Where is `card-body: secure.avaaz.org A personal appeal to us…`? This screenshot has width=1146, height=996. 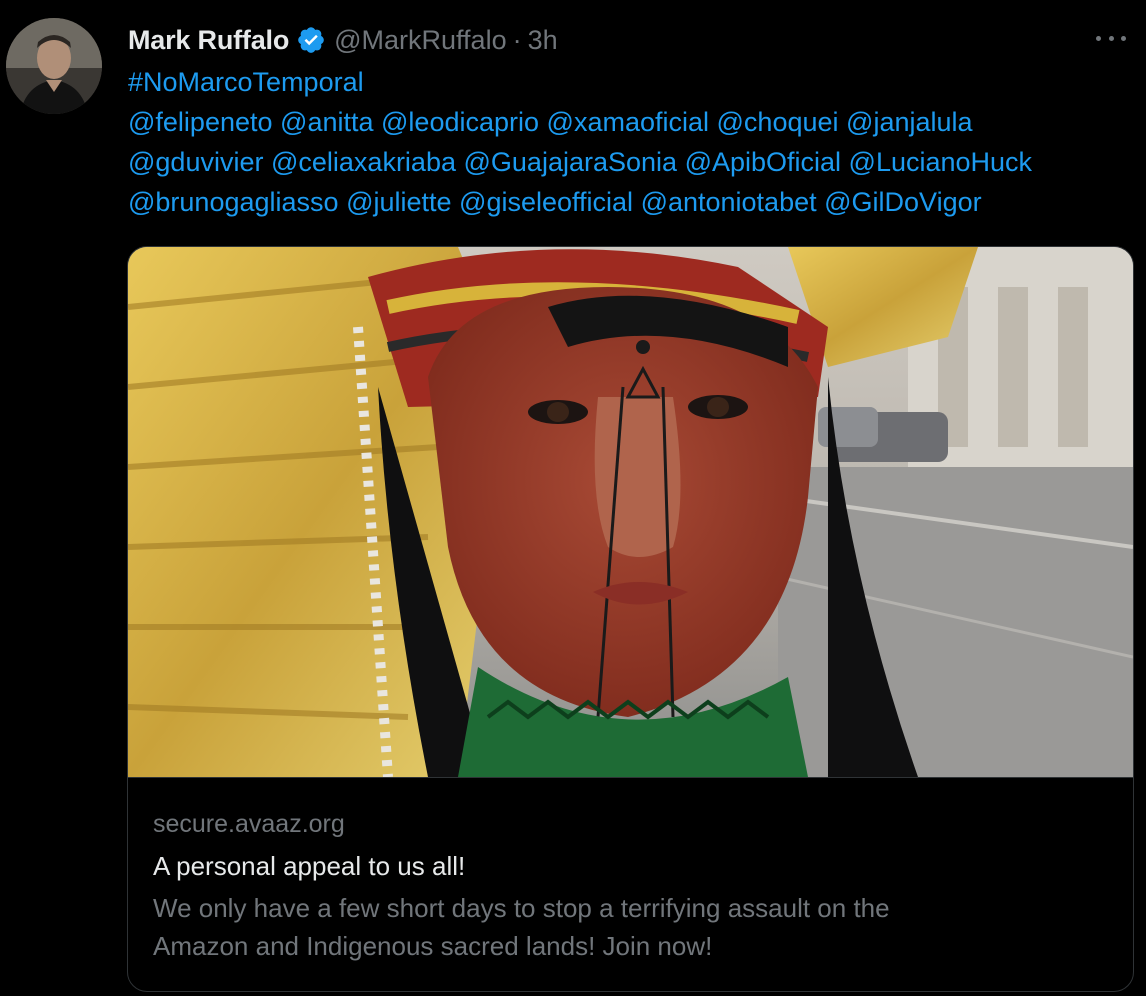
card-body: secure.avaaz.org A personal appeal to us… is located at coordinates (633, 886).